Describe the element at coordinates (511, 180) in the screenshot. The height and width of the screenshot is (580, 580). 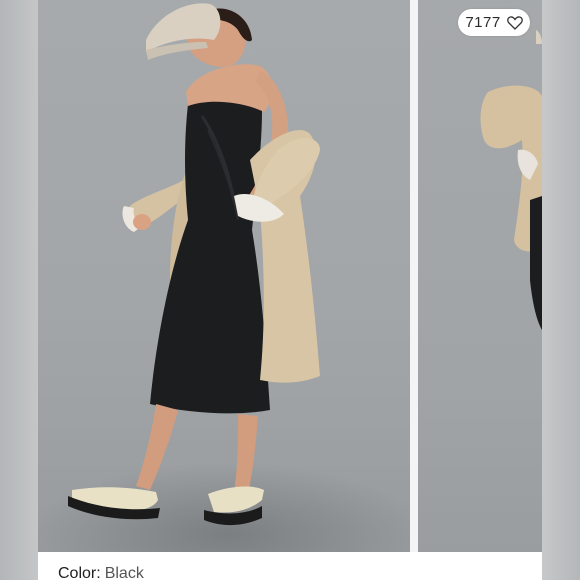
I see `model-illustration-next` at that location.